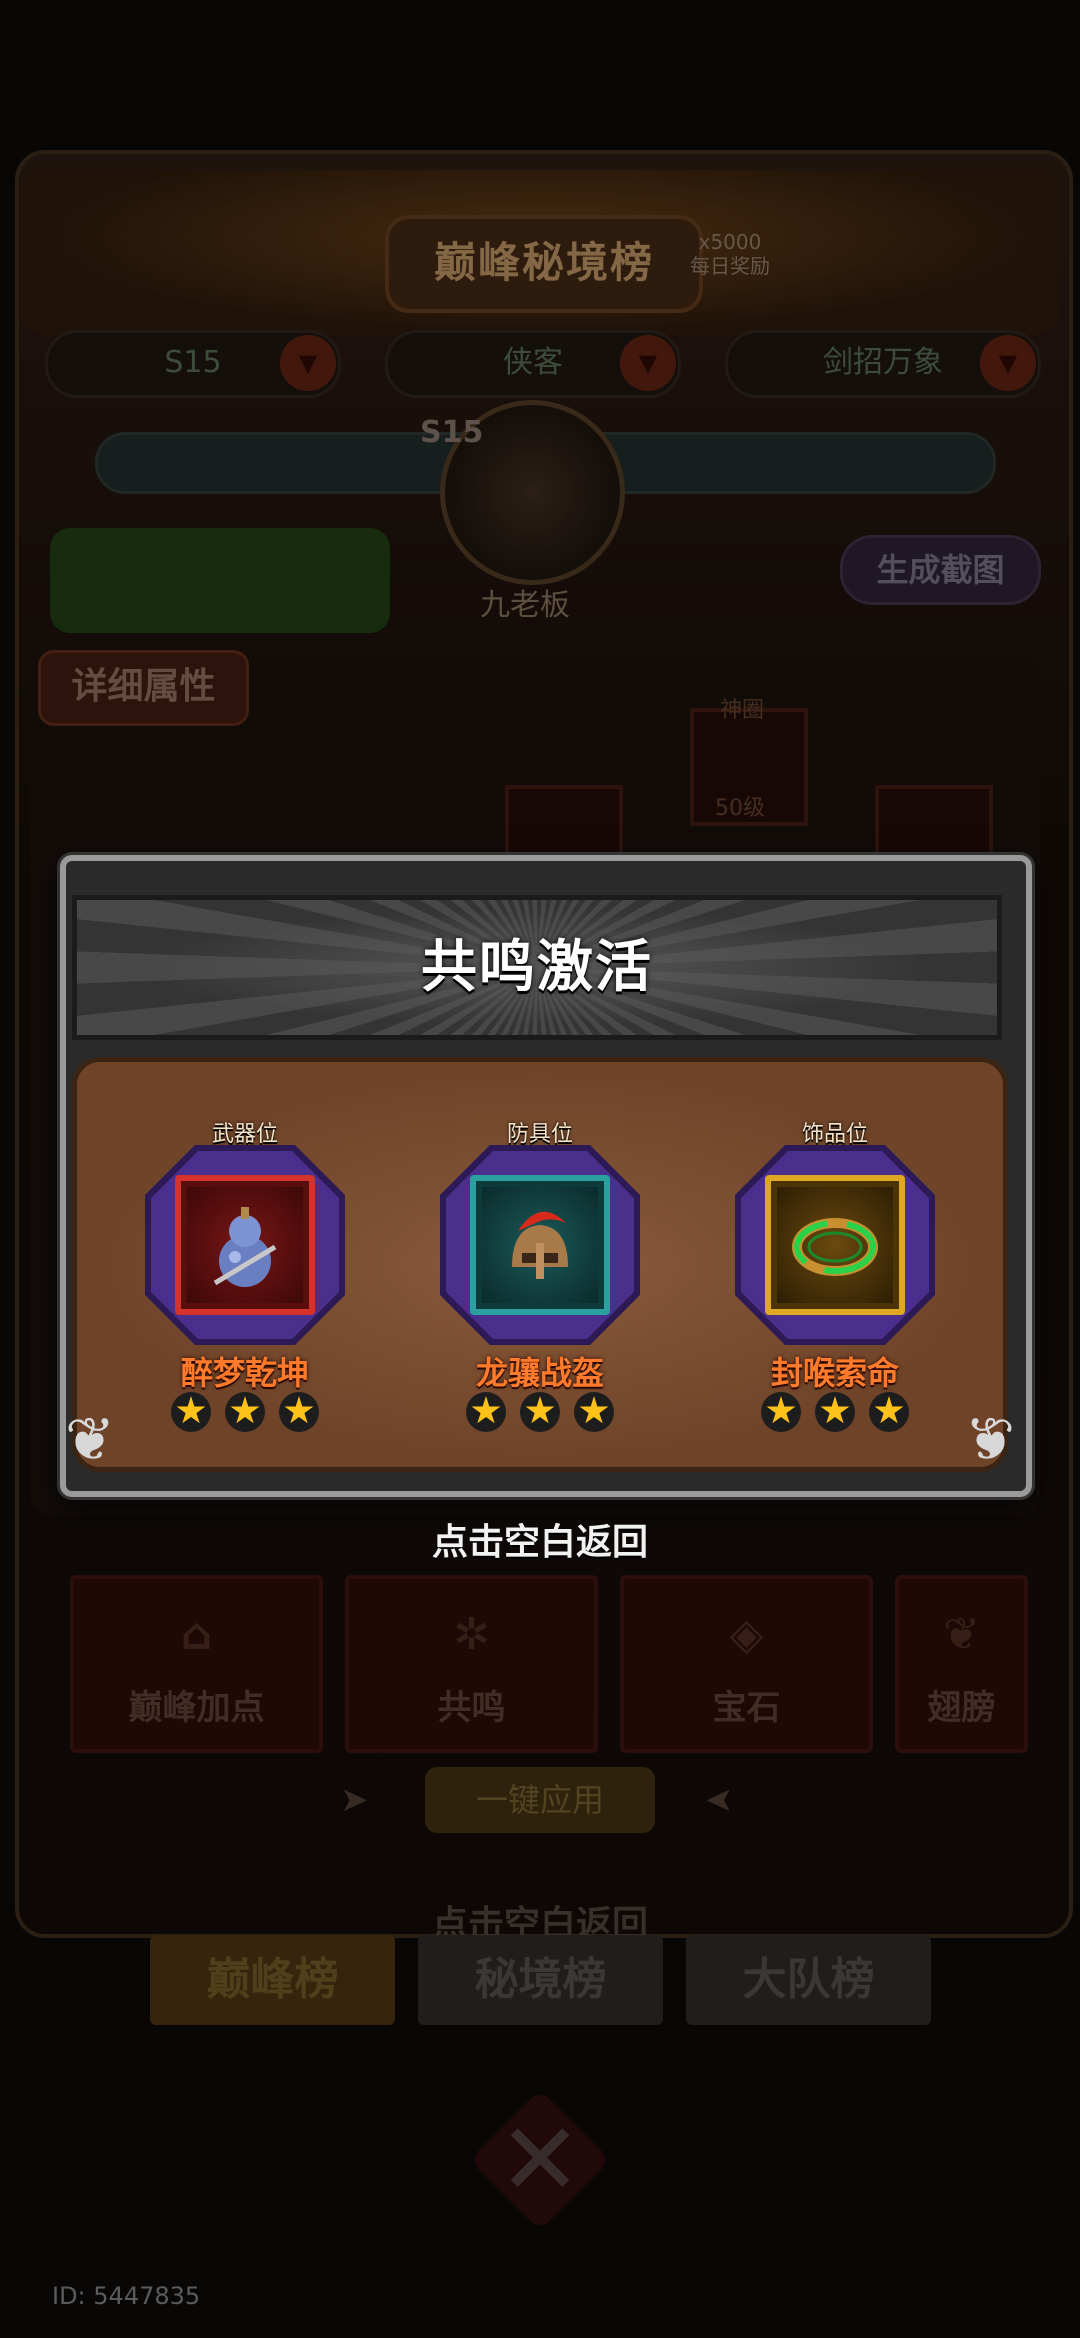 The image size is (1080, 2338). Describe the element at coordinates (834, 1134) in the screenshot. I see `slot-position-label: 饰品位` at that location.